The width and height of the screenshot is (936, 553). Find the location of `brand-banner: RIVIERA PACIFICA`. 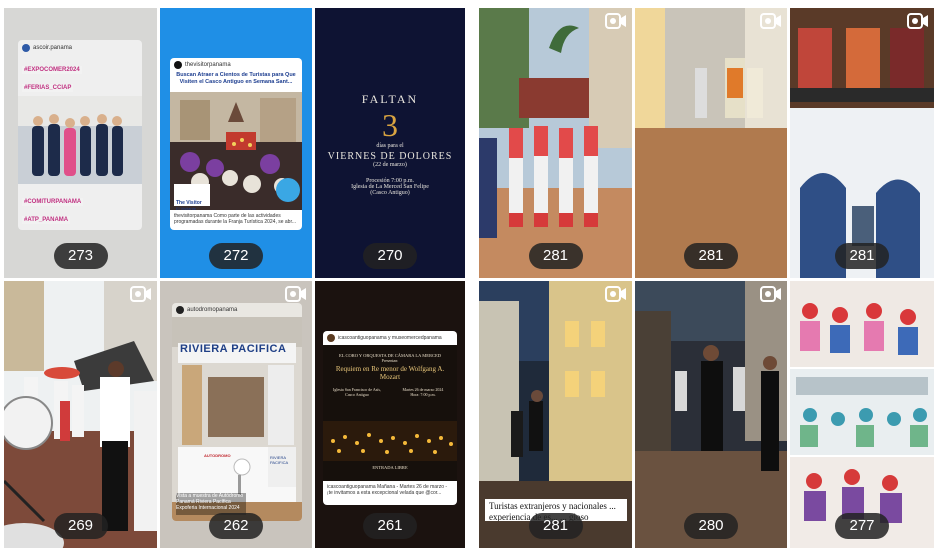

brand-banner: RIVIERA PACIFICA is located at coordinates (233, 349).